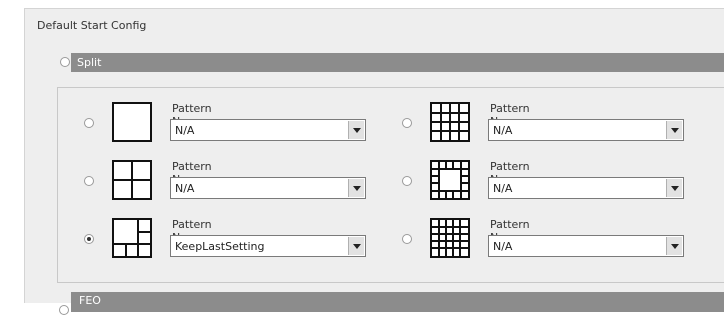 The height and width of the screenshot is (315, 724). What do you see at coordinates (586, 246) in the screenshot?
I see `pattern-select-6: N/A` at bounding box center [586, 246].